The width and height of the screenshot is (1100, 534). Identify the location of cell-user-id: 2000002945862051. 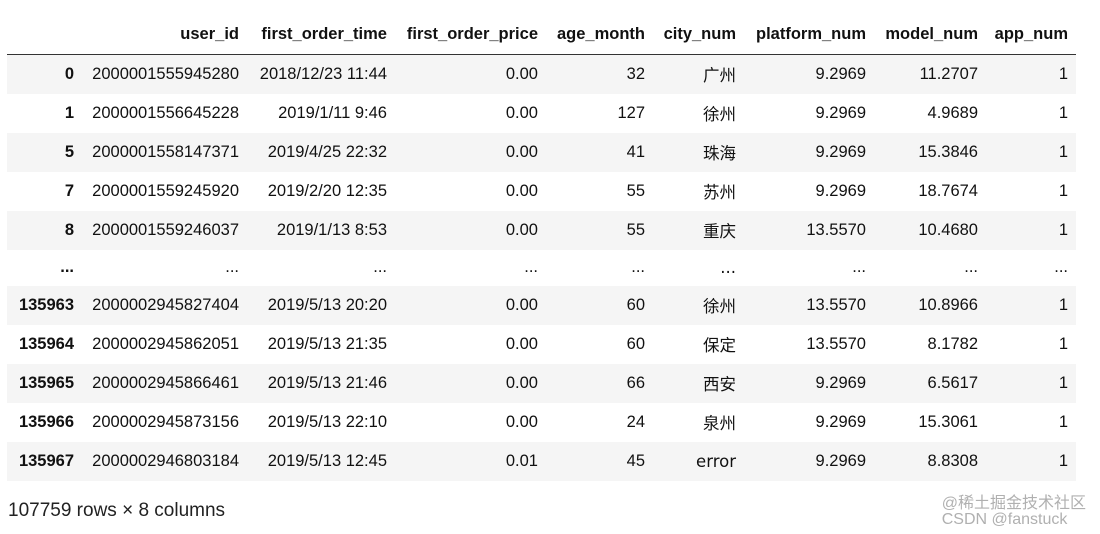
(165, 343).